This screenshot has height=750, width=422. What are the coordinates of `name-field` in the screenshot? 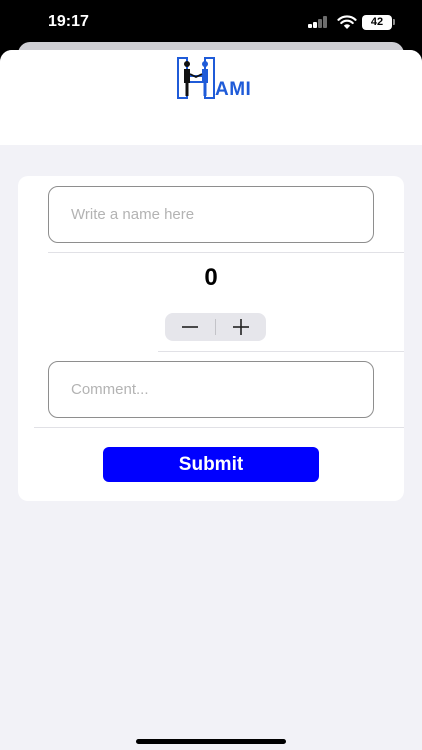 It's located at (211, 214).